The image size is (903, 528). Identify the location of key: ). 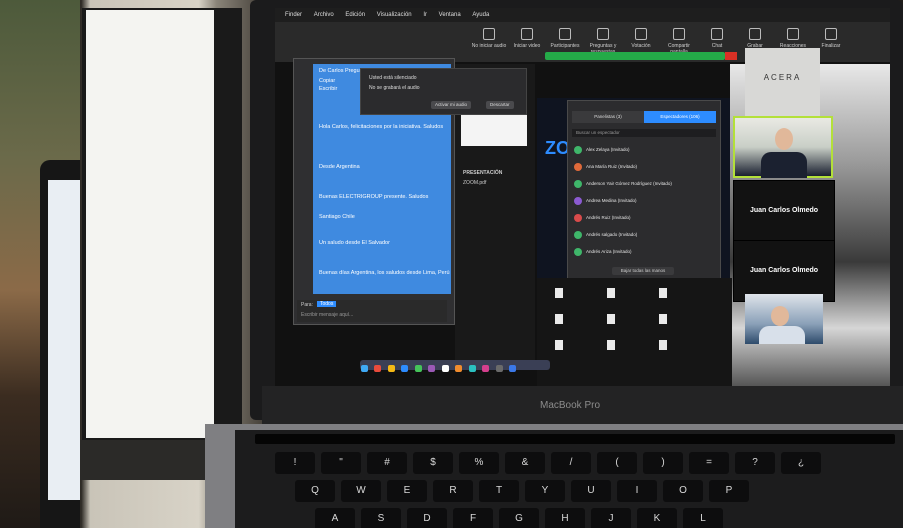
(663, 463).